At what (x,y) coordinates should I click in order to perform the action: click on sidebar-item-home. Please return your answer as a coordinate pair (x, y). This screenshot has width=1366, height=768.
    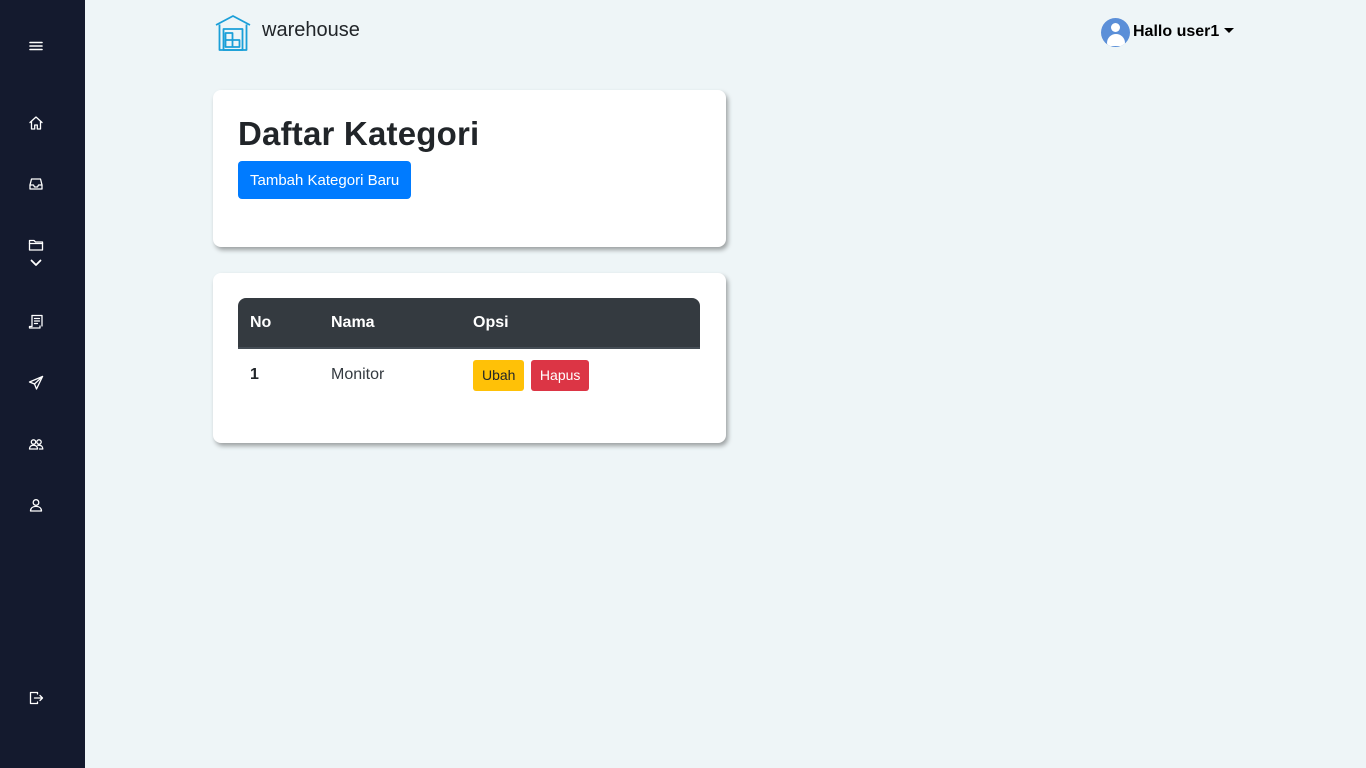
    Looking at the image, I should click on (36, 123).